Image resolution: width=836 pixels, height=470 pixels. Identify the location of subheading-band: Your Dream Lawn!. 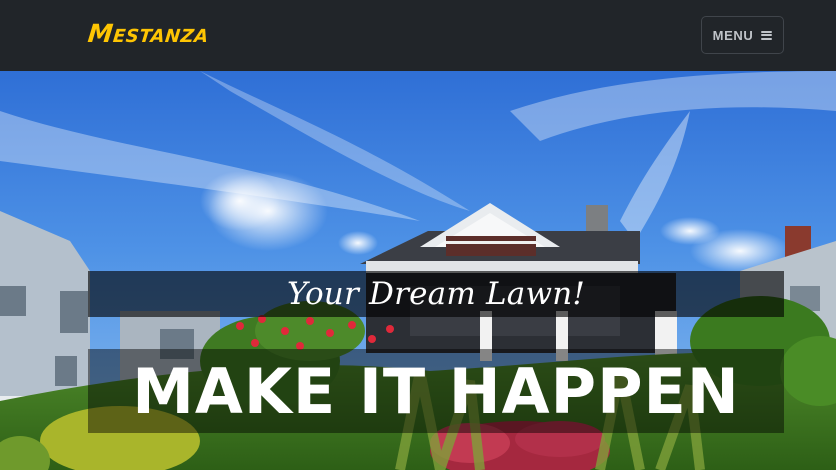
(436, 294).